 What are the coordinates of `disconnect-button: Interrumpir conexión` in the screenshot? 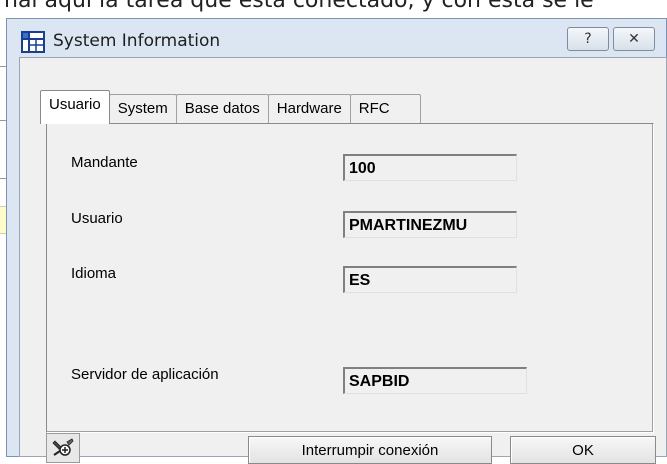 It's located at (370, 450).